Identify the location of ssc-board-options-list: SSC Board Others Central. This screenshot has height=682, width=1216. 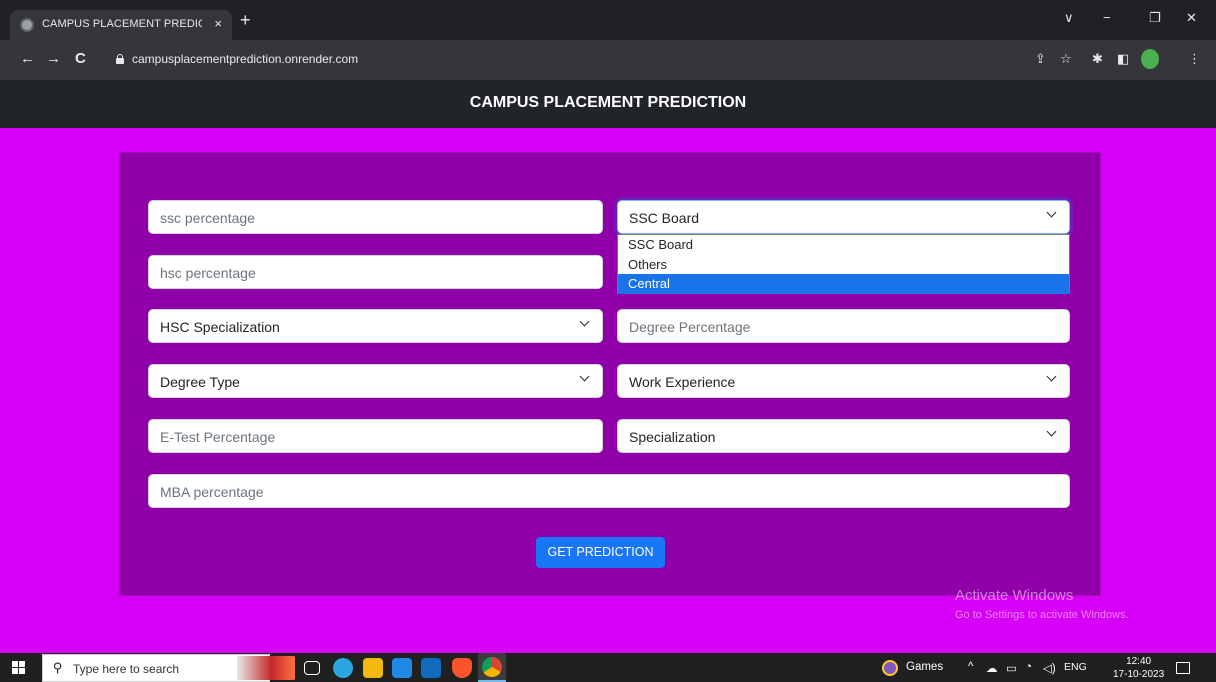
(843, 264).